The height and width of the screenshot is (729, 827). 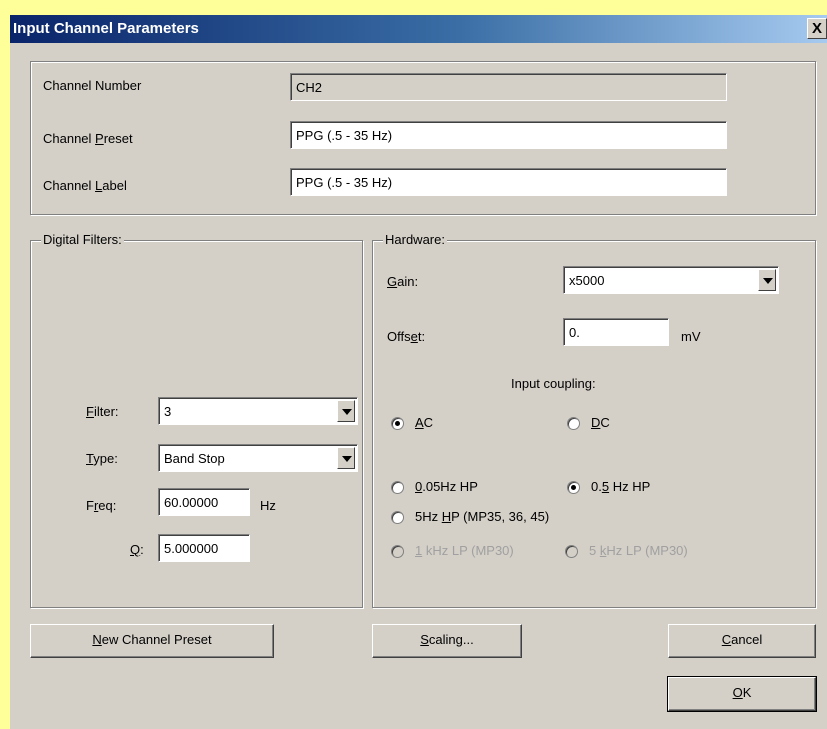 What do you see at coordinates (397, 517) in the screenshot?
I see `hp-5-radio` at bounding box center [397, 517].